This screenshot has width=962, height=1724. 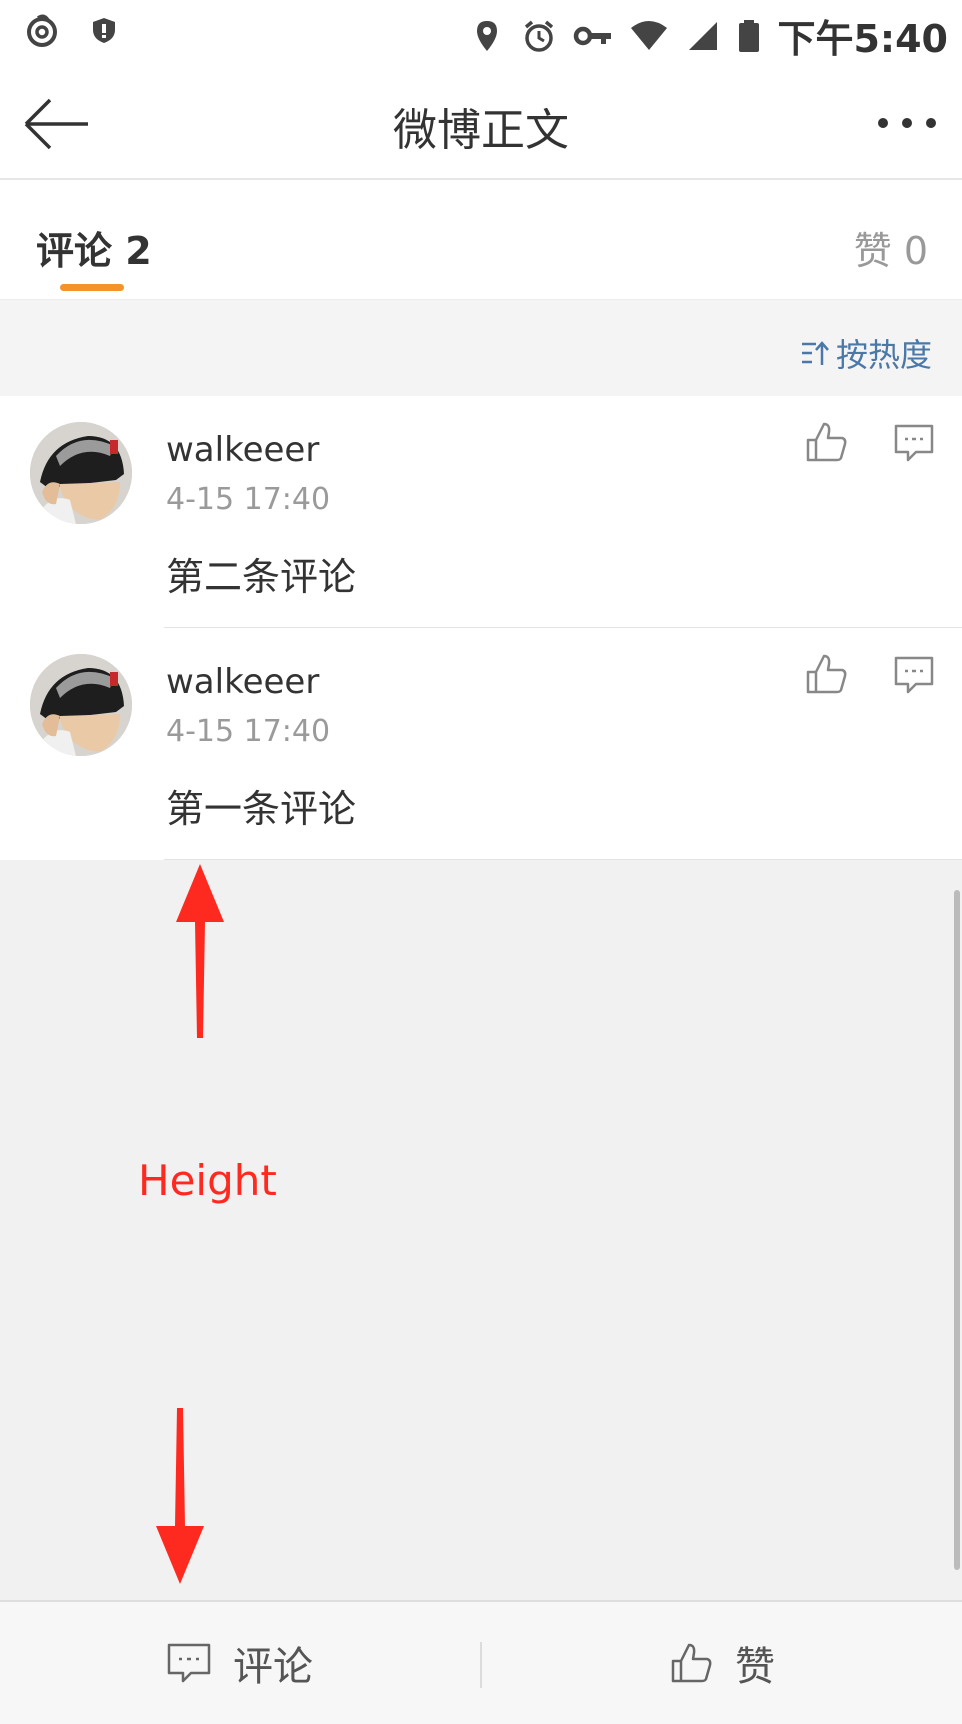 What do you see at coordinates (261, 577) in the screenshot?
I see `comment-text: 第二条评论` at bounding box center [261, 577].